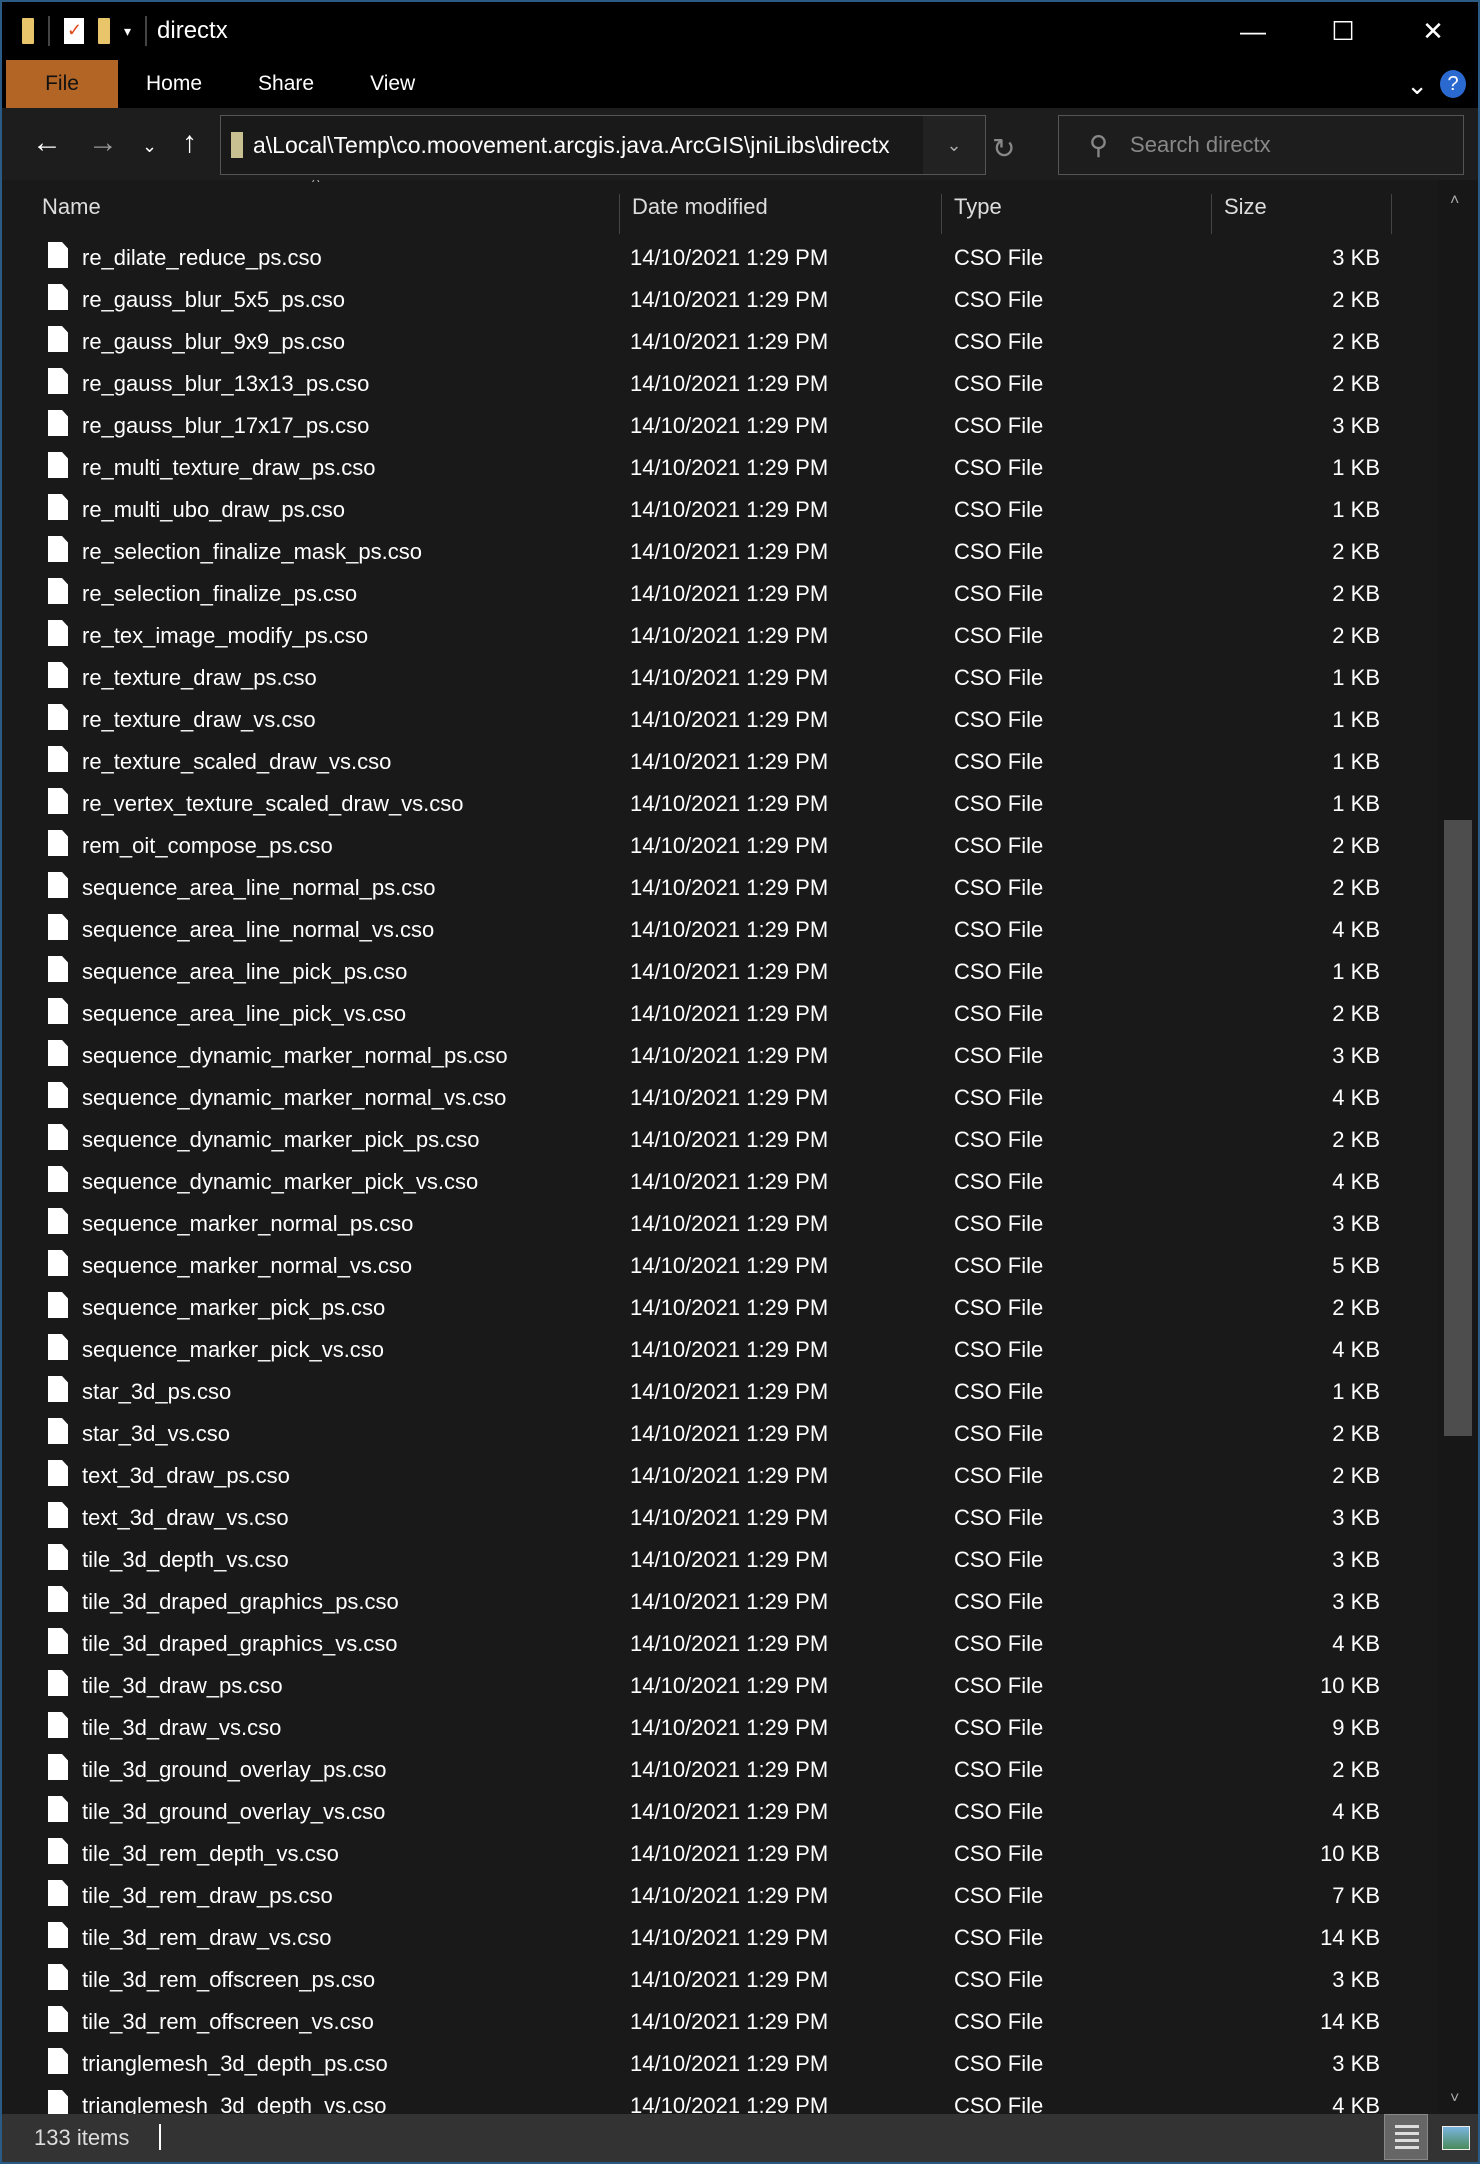 The width and height of the screenshot is (1480, 2164). Describe the element at coordinates (1302, 214) in the screenshot. I see `column-header-size: Size` at that location.